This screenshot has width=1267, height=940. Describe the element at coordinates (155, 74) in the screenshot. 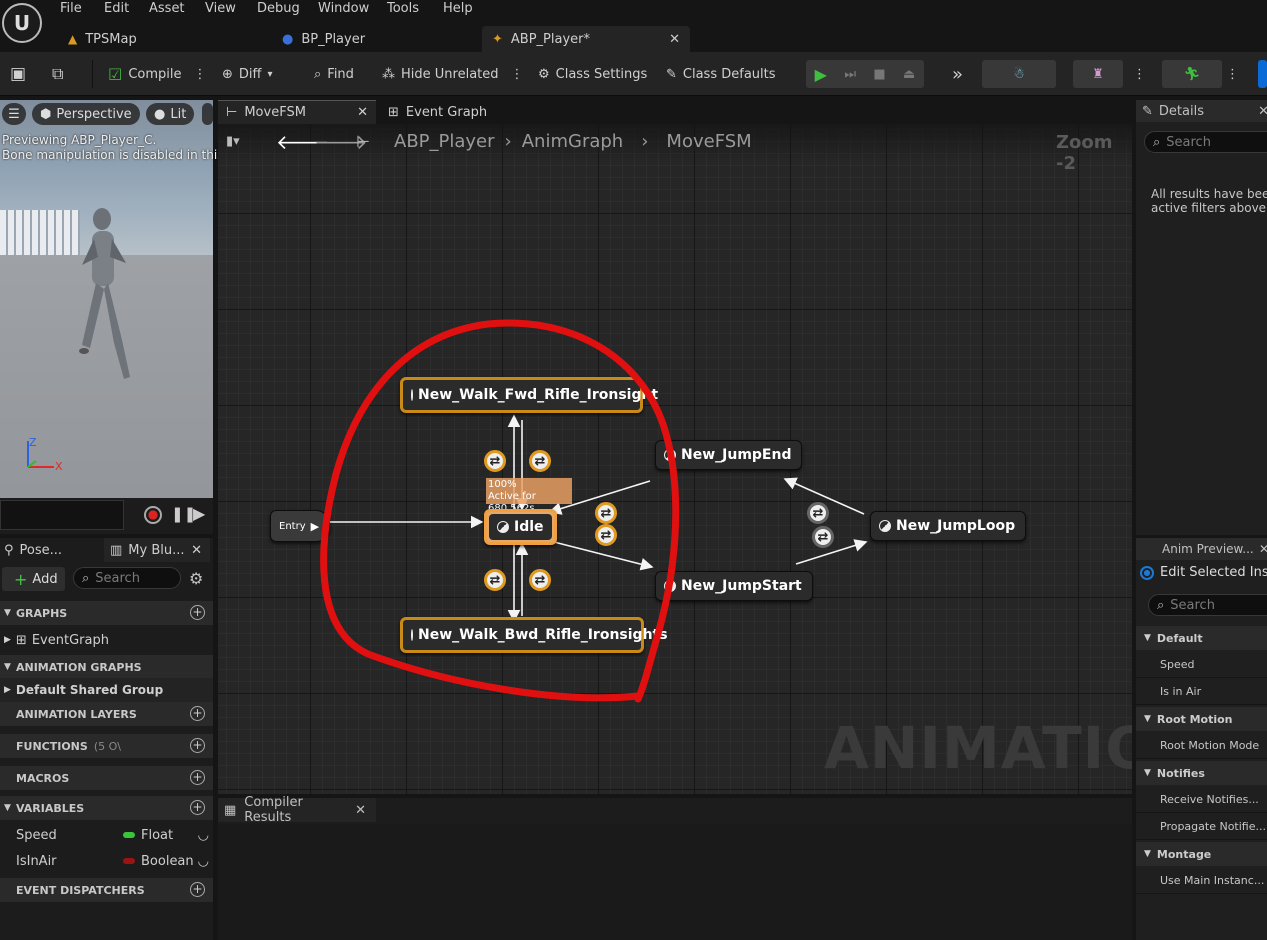

I see `compile-label: Compile` at that location.